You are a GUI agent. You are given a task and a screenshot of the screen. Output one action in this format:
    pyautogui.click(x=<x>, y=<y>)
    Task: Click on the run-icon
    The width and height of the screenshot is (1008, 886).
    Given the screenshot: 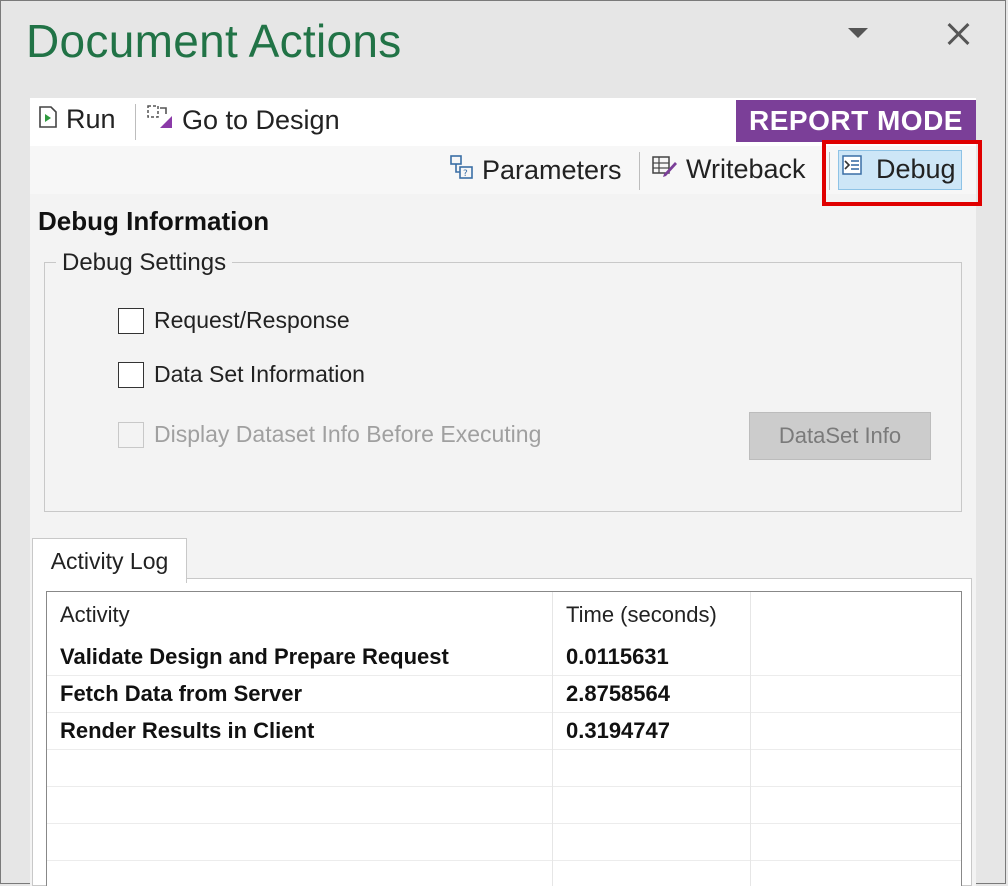 What is the action you would take?
    pyautogui.click(x=48, y=119)
    